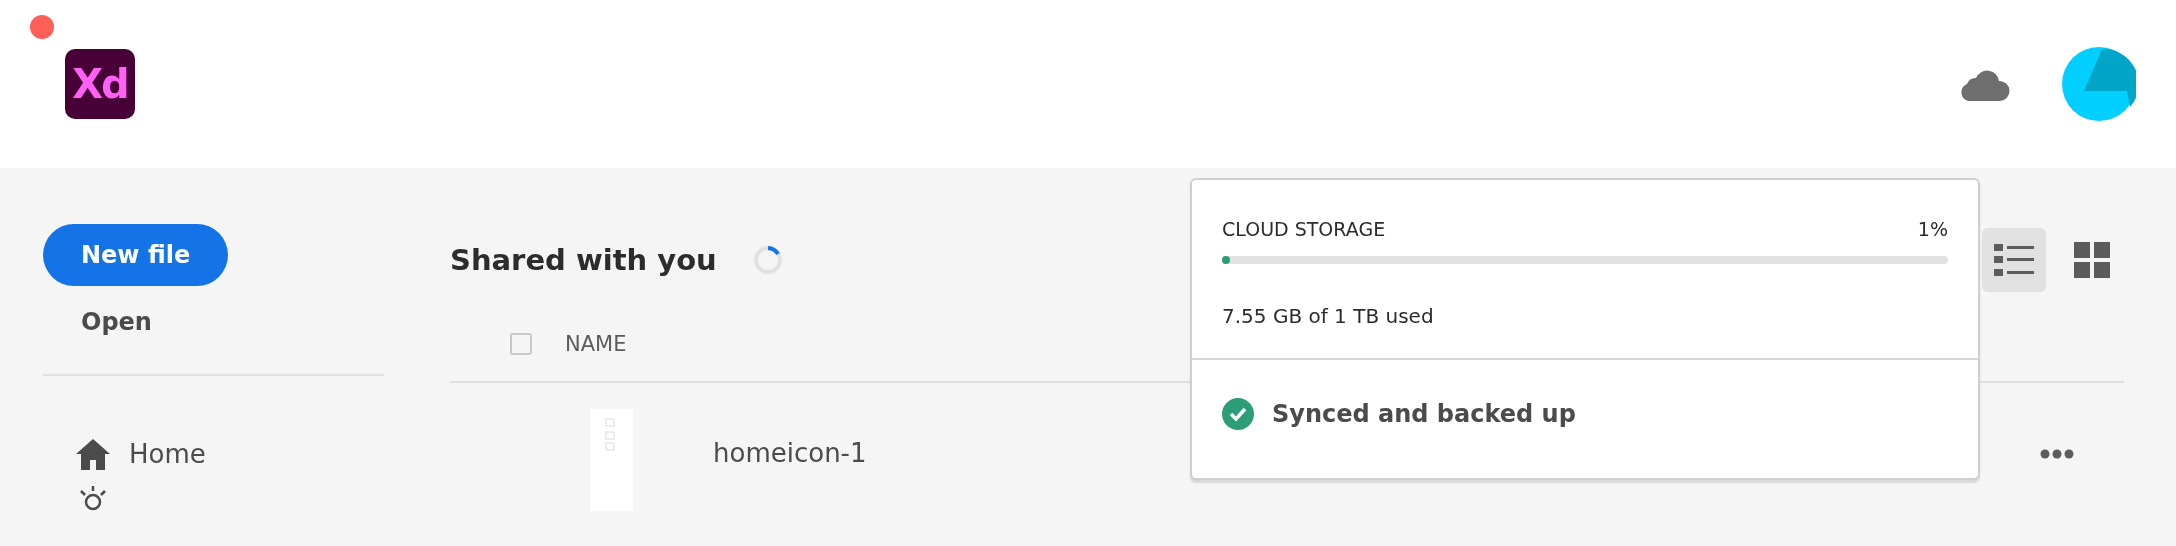 This screenshot has width=2176, height=546. Describe the element at coordinates (596, 344) in the screenshot. I see `column-header: NAME` at that location.